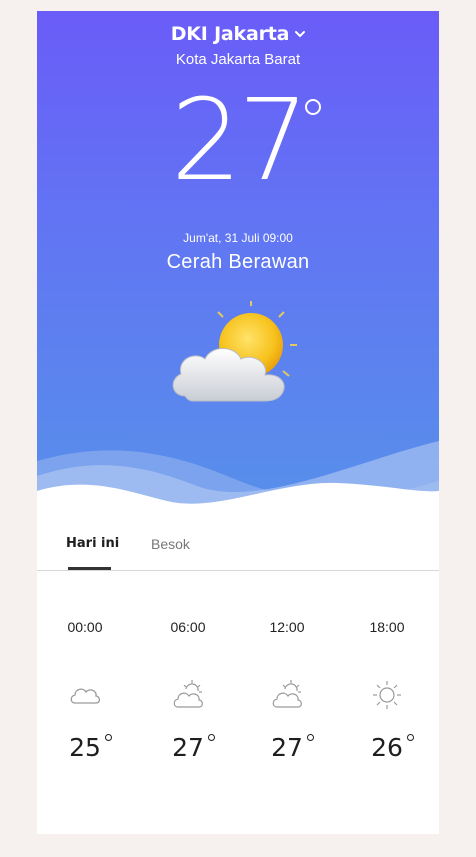 The image size is (476, 857). I want to click on subregion-label: Kota Jakarta Barat, so click(238, 59).